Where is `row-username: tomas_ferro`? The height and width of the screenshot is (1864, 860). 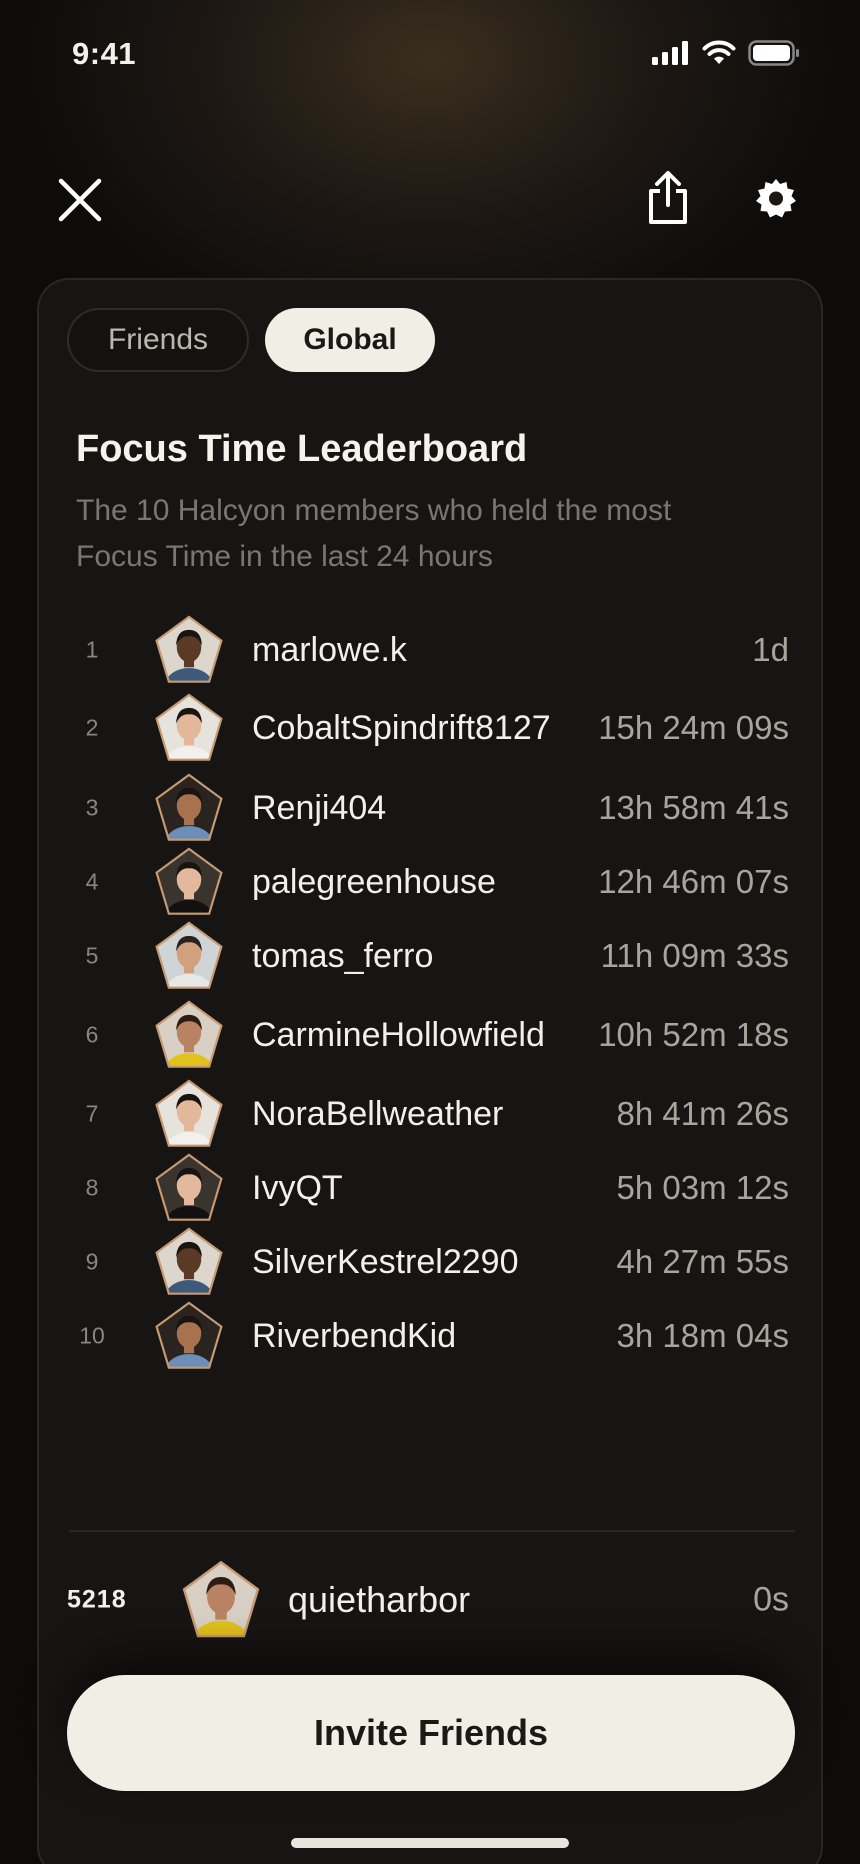
row-username: tomas_ferro is located at coordinates (343, 956).